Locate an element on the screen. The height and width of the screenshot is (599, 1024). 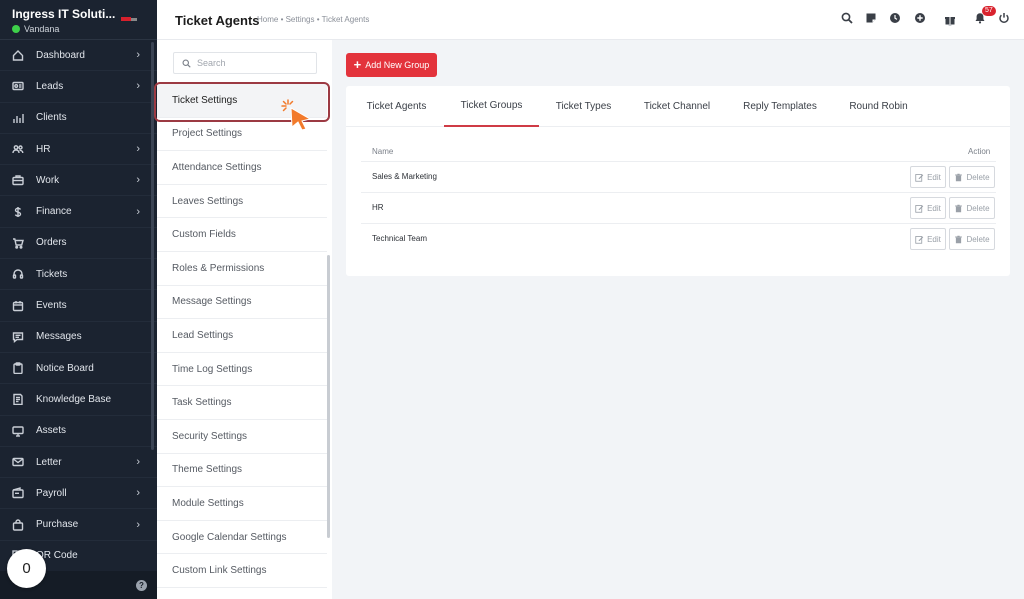
settings-search is located at coordinates (245, 63).